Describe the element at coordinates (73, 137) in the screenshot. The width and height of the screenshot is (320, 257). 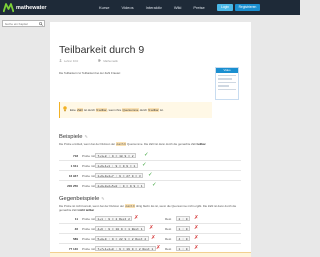
I see `examples-heading: Beispiele ✎` at that location.